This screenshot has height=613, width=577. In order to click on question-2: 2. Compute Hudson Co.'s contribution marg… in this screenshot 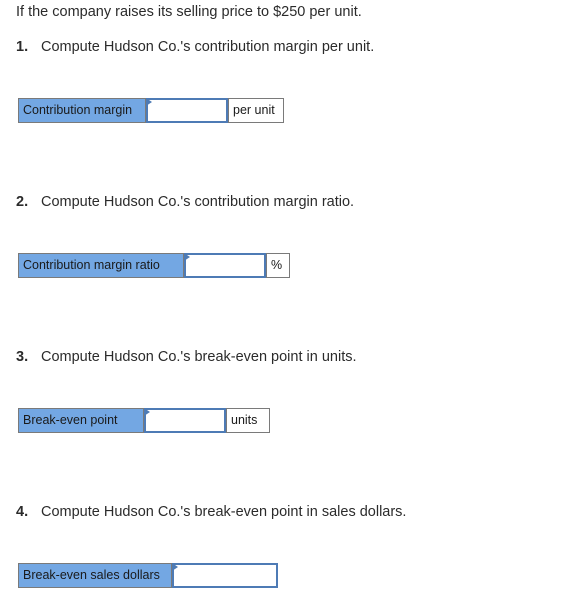, I will do `click(185, 202)`.